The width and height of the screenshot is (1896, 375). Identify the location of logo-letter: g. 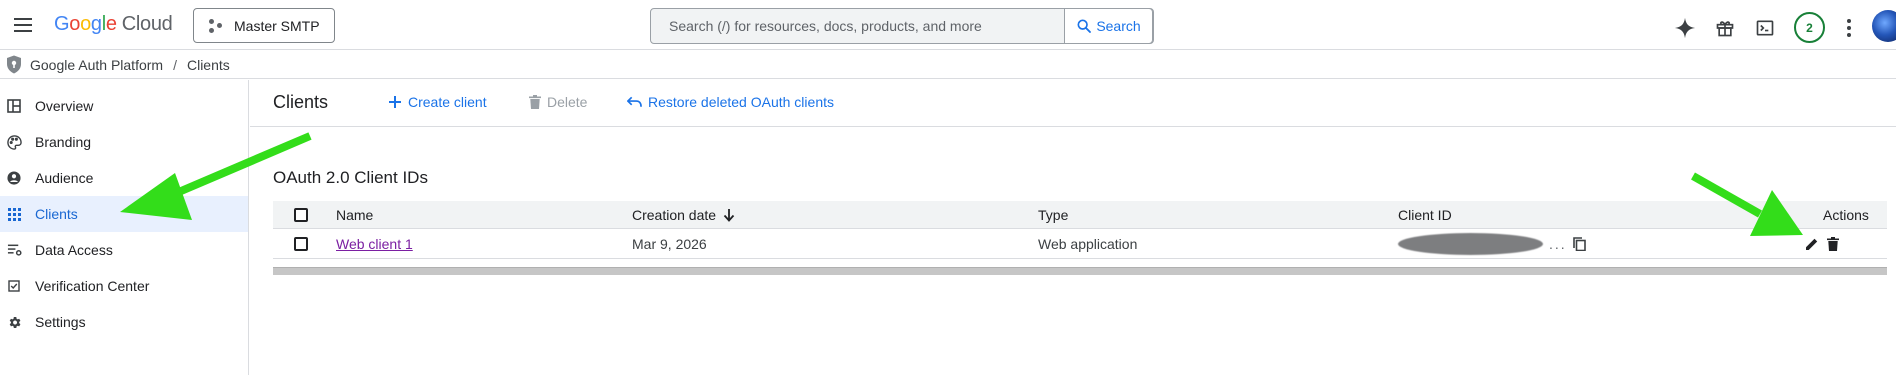
(96, 24).